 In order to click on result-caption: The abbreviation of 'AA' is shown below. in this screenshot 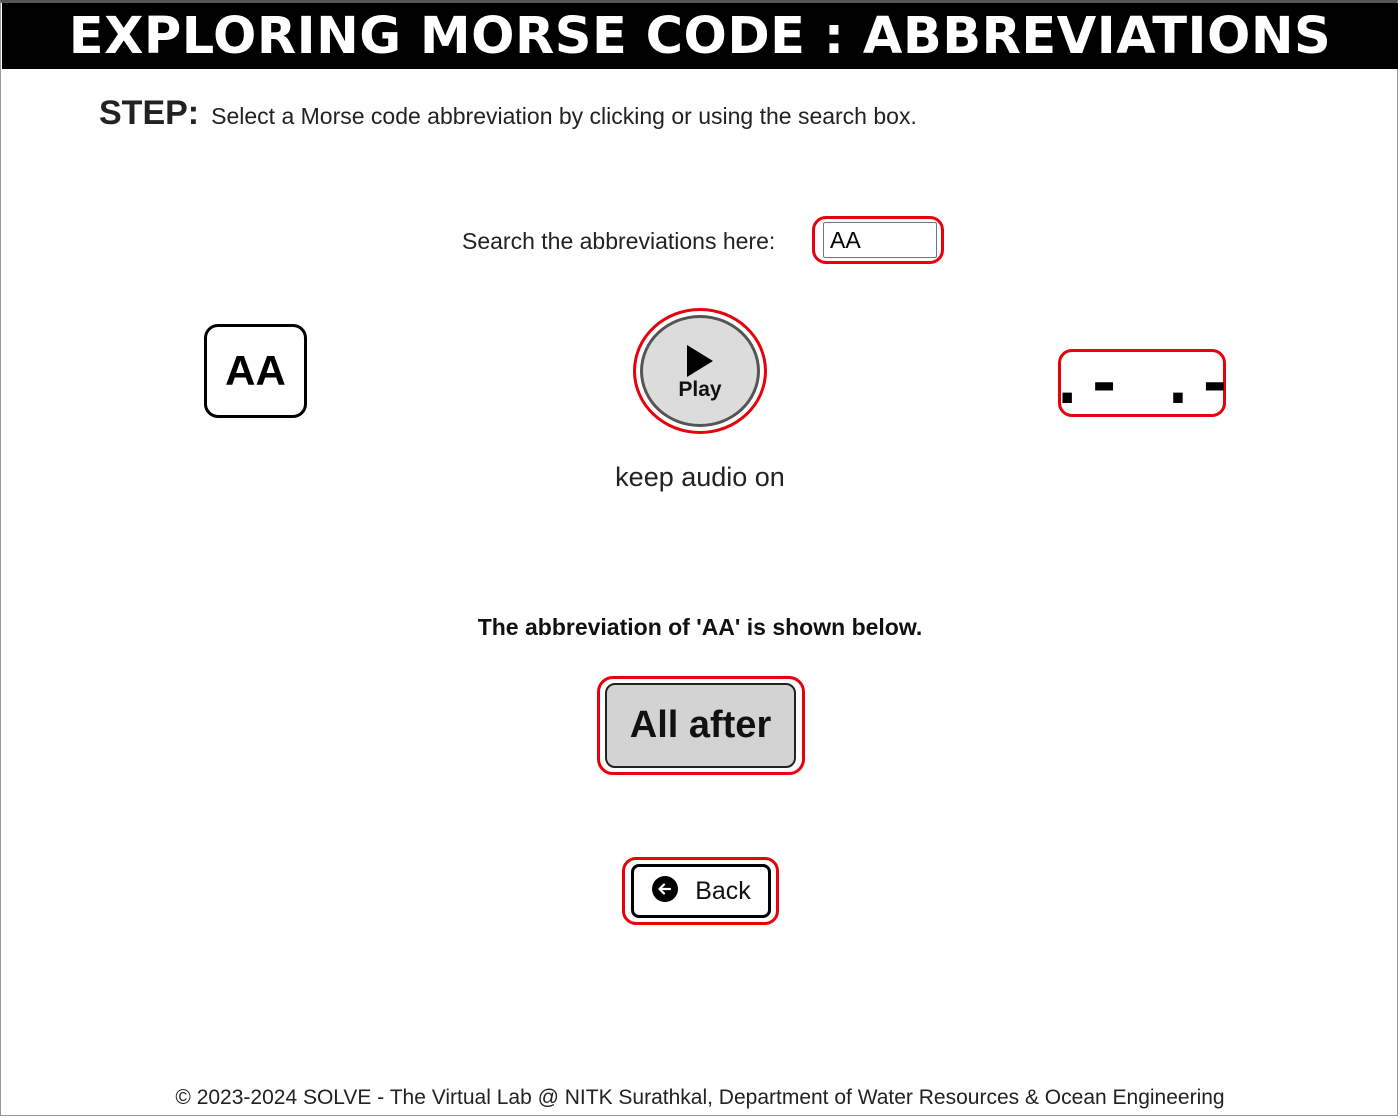, I will do `click(700, 627)`.